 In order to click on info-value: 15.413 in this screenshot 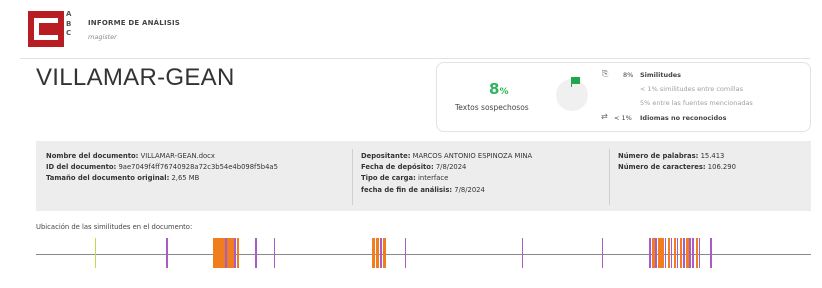, I will do `click(712, 156)`.